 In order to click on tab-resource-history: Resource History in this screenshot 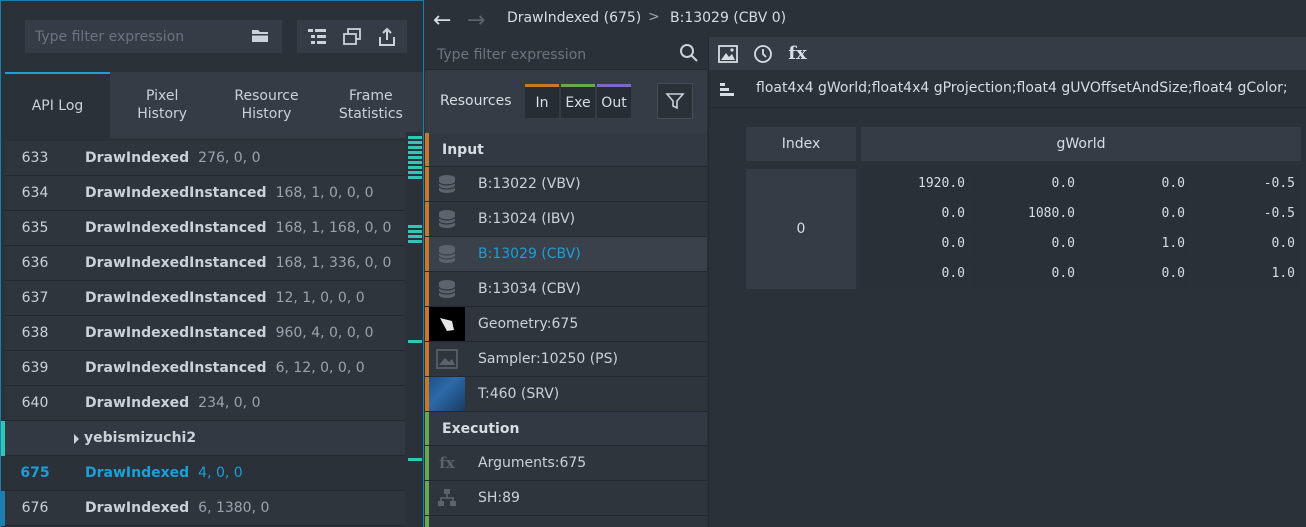, I will do `click(266, 105)`.